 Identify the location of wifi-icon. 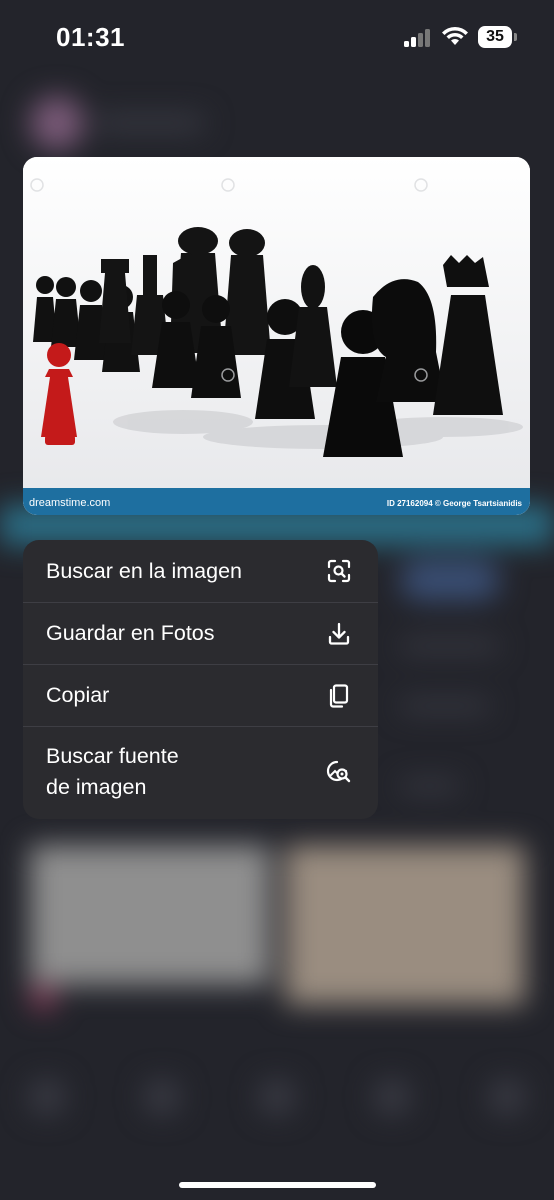
(455, 35).